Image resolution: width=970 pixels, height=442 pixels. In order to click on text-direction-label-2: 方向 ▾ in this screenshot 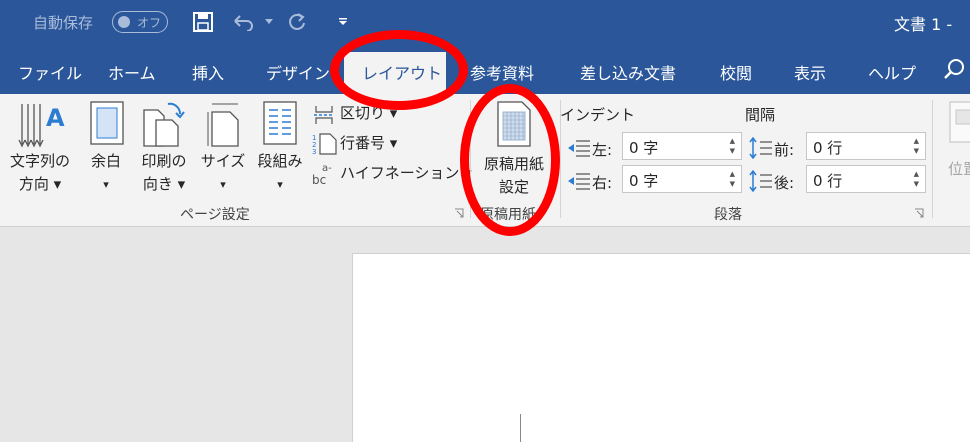, I will do `click(40, 184)`.